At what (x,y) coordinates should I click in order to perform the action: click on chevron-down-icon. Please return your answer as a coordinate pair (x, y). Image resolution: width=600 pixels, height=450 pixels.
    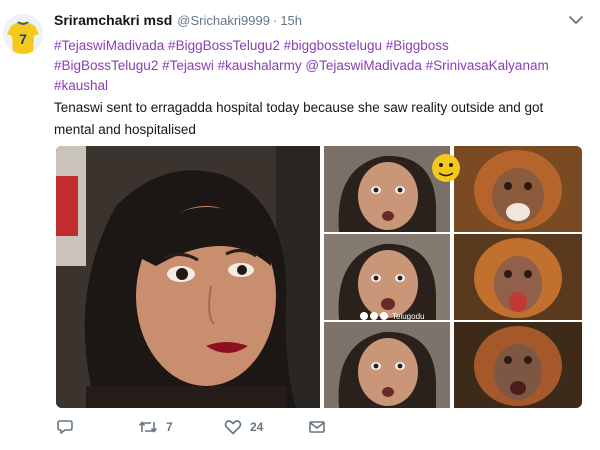
    Looking at the image, I should click on (576, 20).